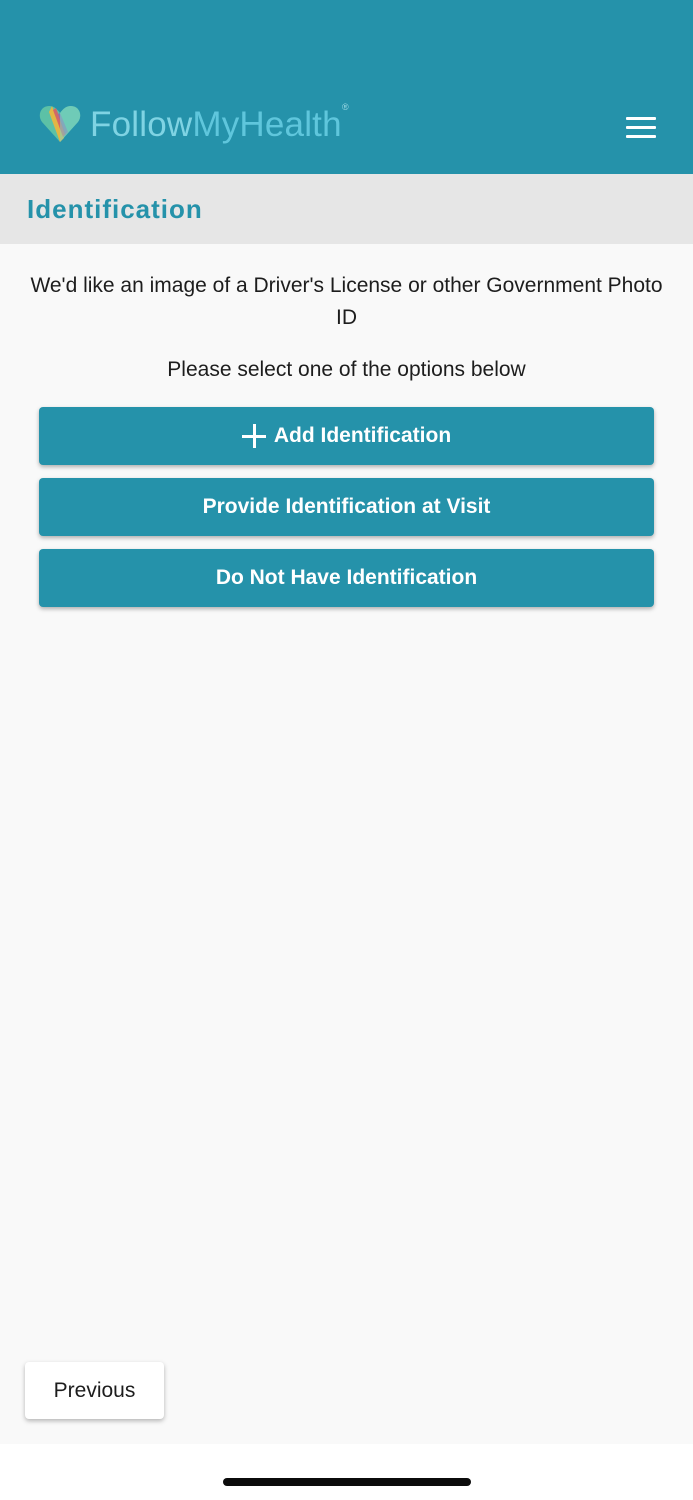  I want to click on section-header: Identification, so click(346, 209).